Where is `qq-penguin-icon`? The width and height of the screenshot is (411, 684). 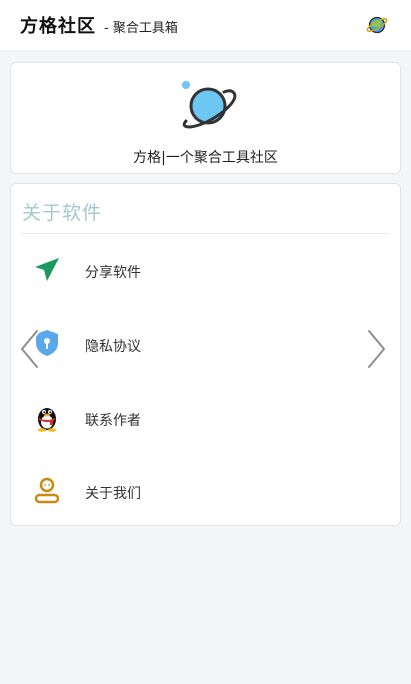 qq-penguin-icon is located at coordinates (47, 420).